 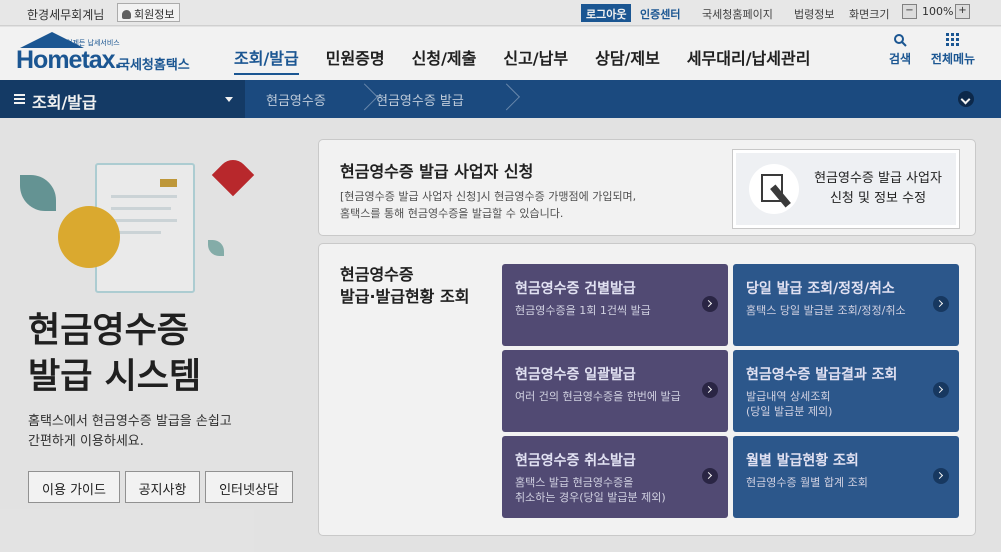 I want to click on logout-button: 로그아웃, so click(x=606, y=13).